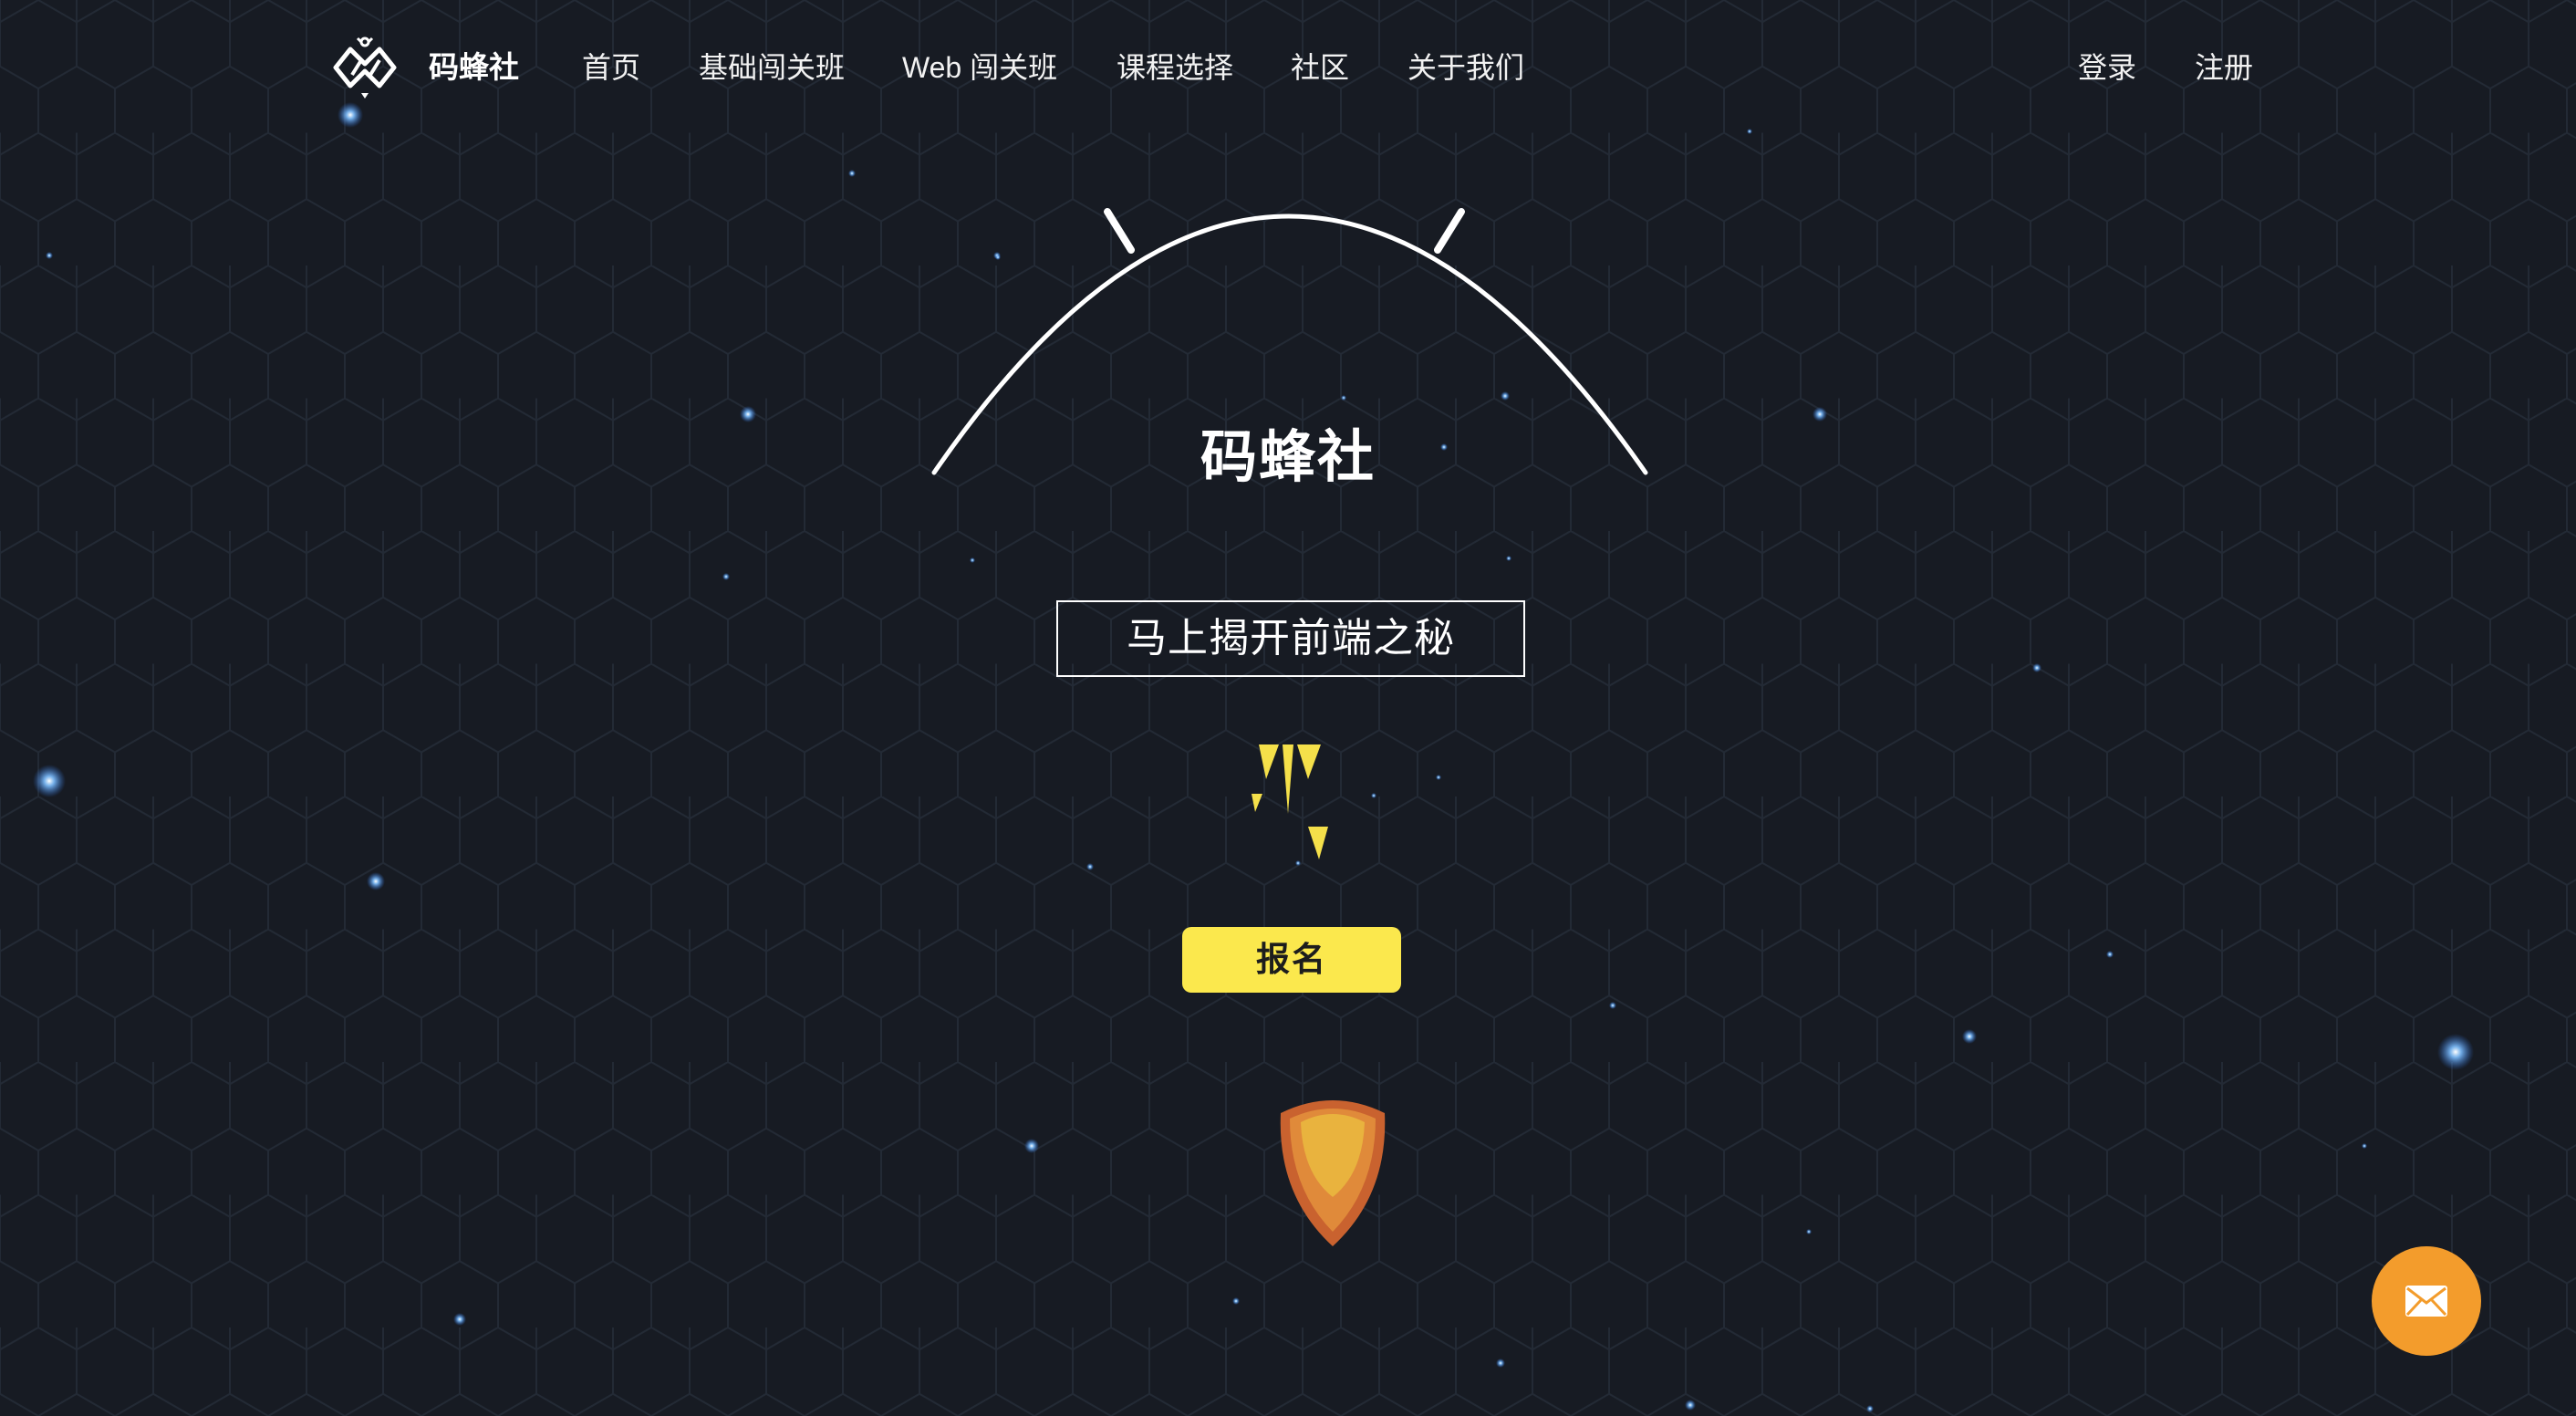 Image resolution: width=2576 pixels, height=1416 pixels. What do you see at coordinates (980, 67) in the screenshot?
I see `nav-item-web-course: Web 闯关班` at bounding box center [980, 67].